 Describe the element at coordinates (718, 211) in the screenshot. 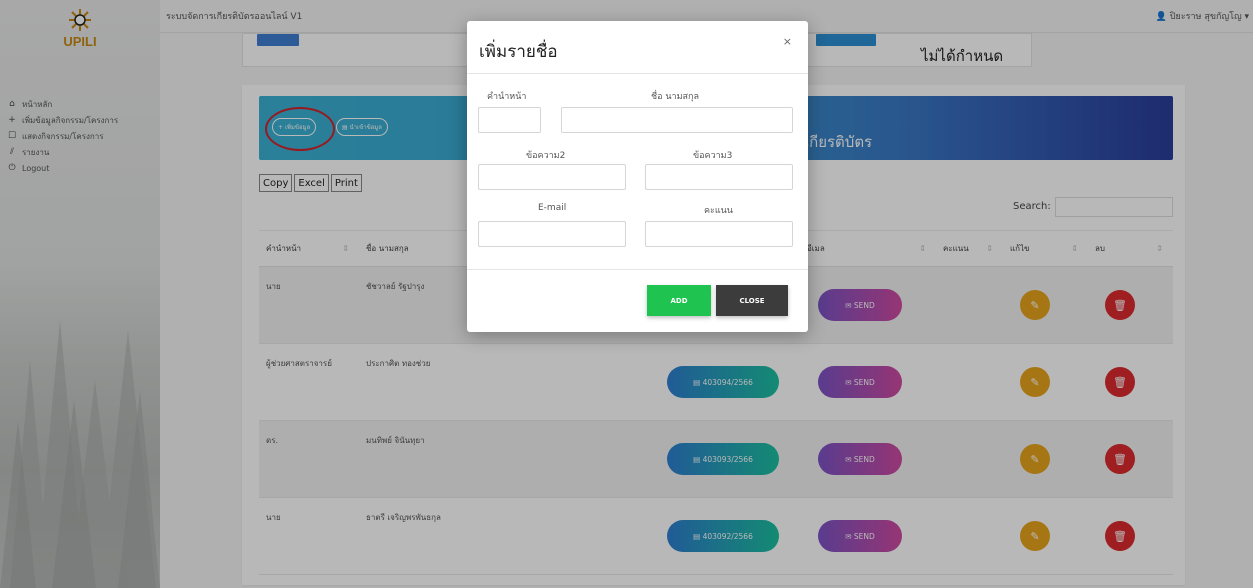

I see `score-label: คะแนน` at that location.